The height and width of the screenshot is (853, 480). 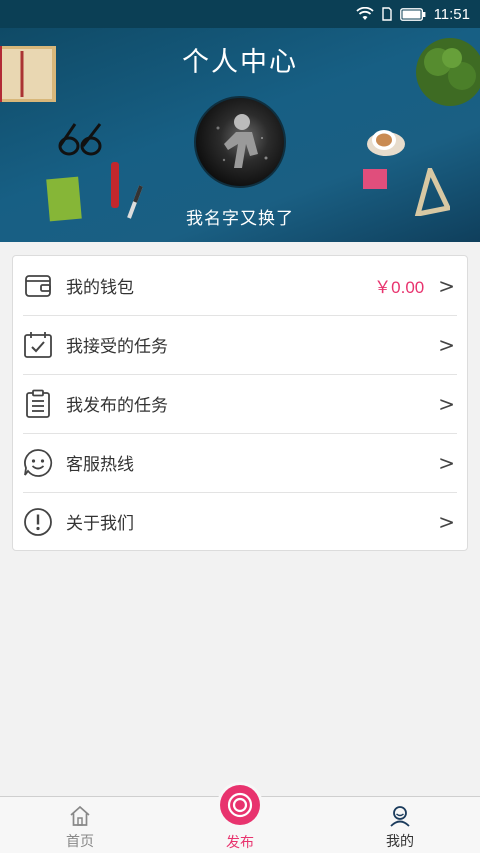 I want to click on sim-icon, so click(x=386, y=14).